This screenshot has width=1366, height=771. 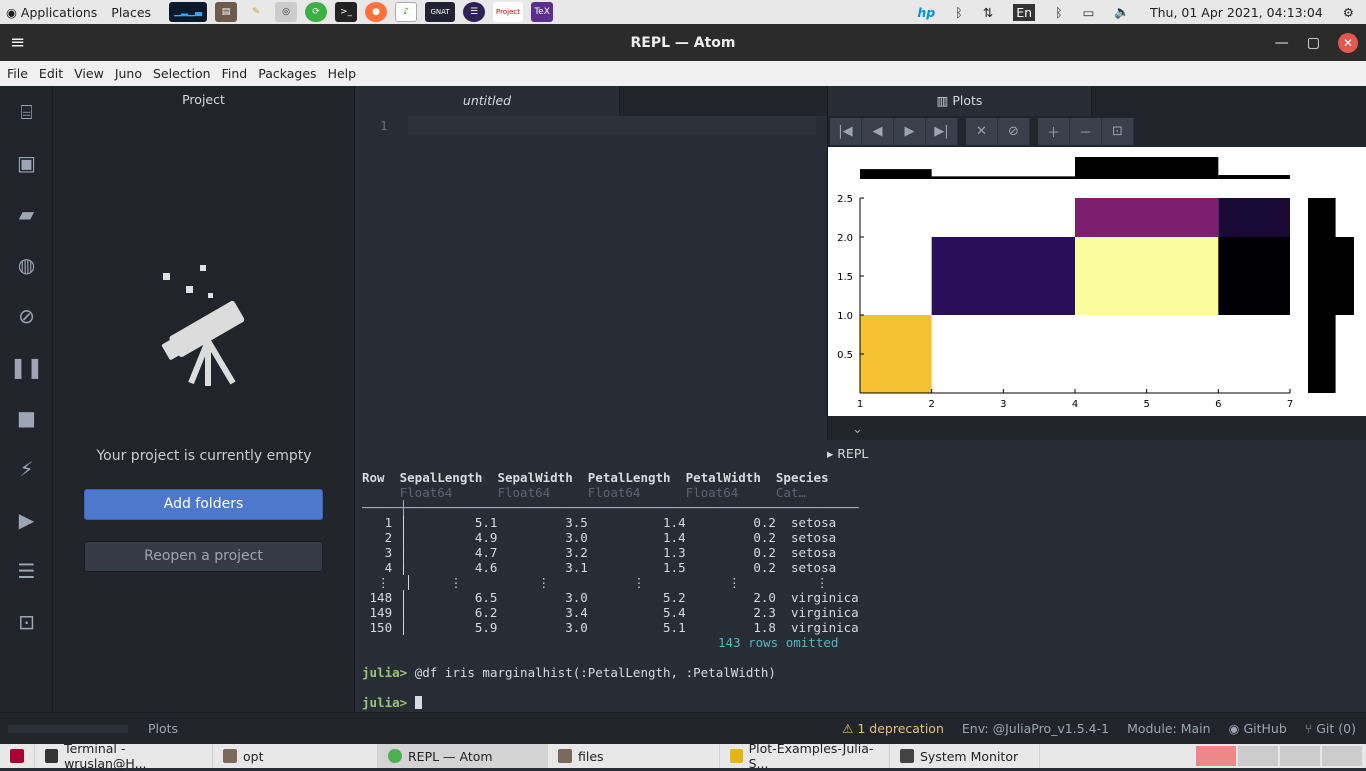 What do you see at coordinates (1168, 728) in the screenshot?
I see `module-status: Module: Main` at bounding box center [1168, 728].